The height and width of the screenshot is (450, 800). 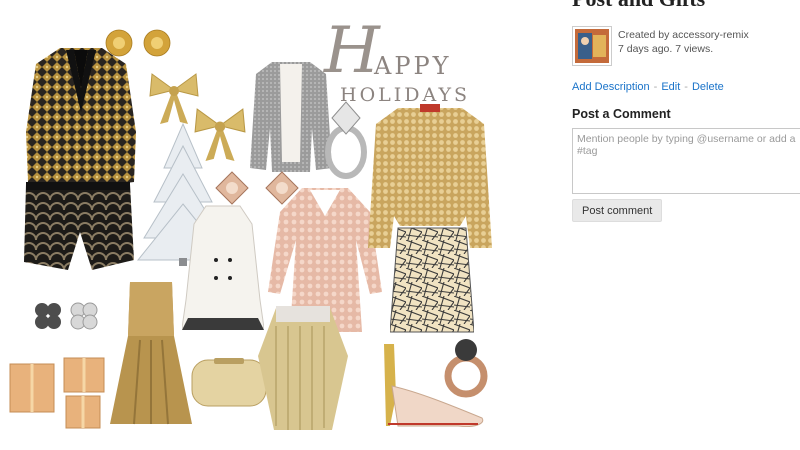 I want to click on edit-link: Edit, so click(x=670, y=87).